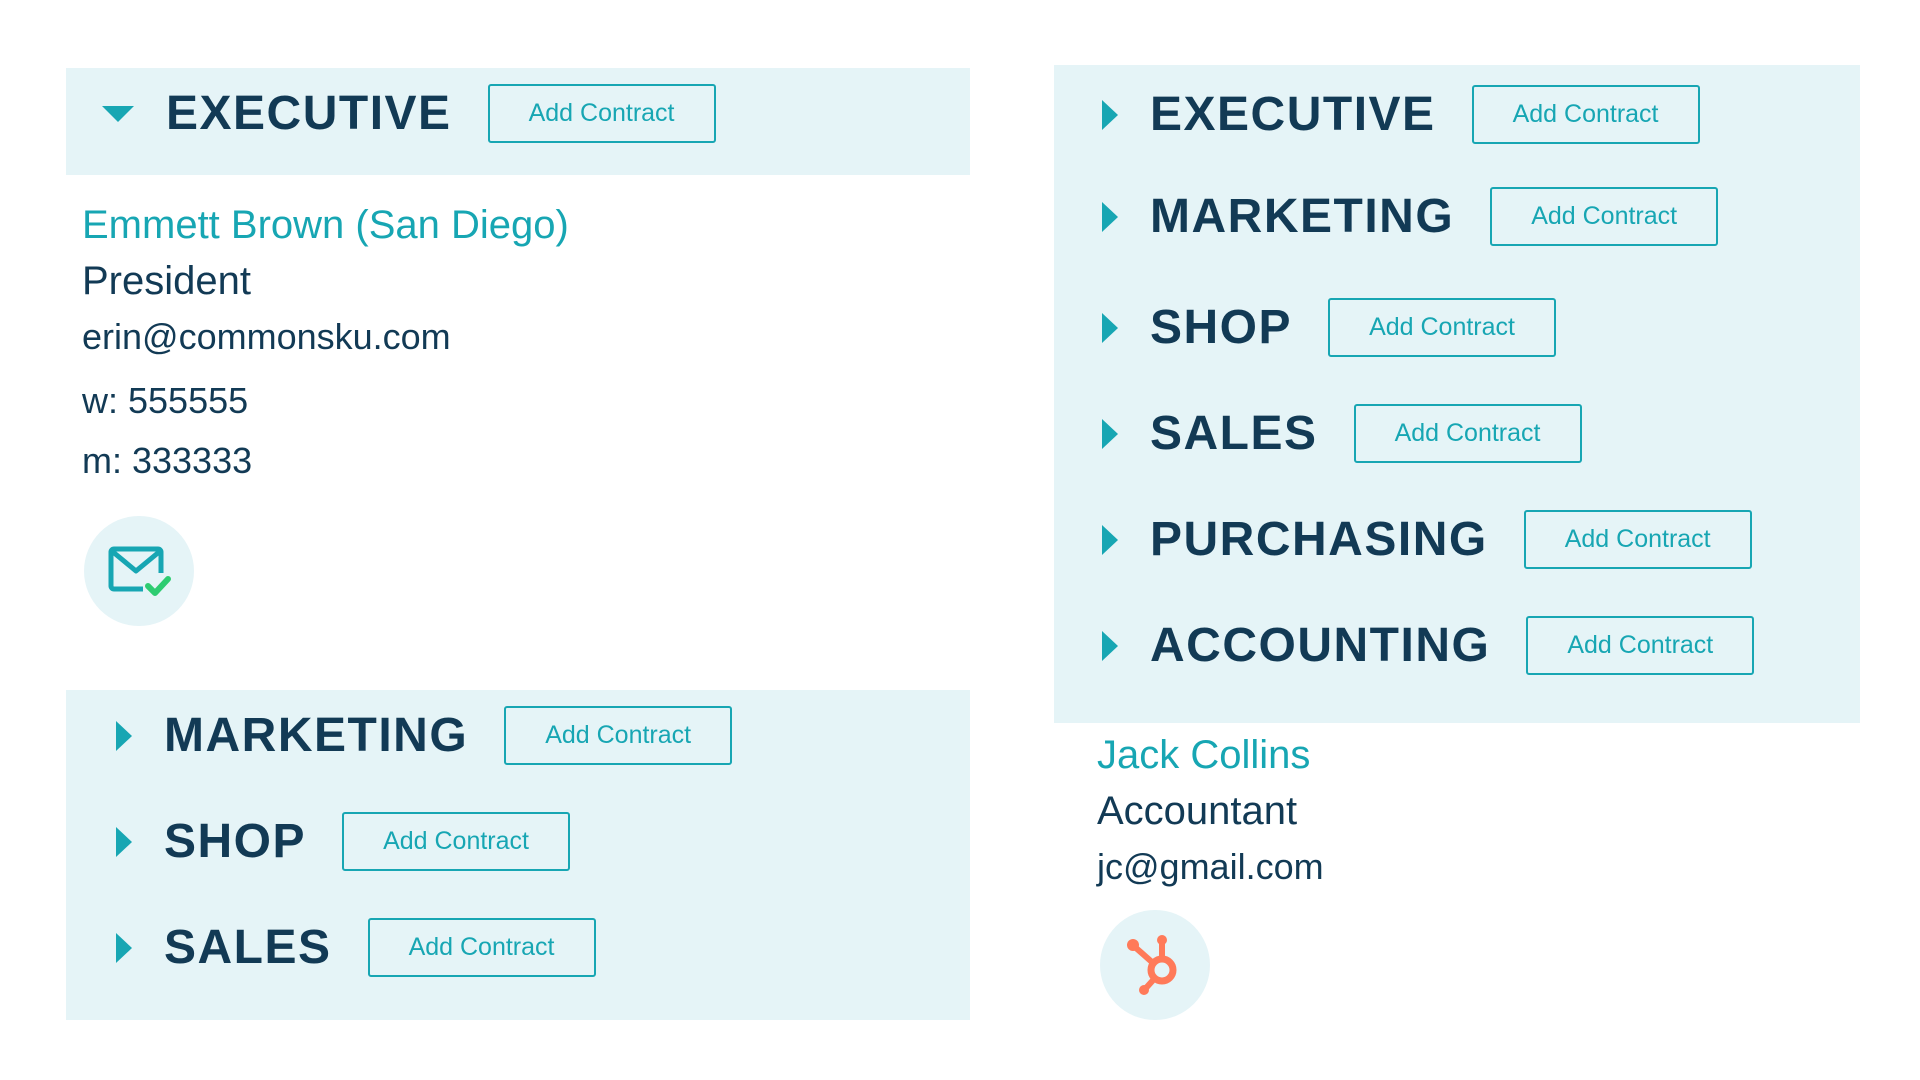 This screenshot has height=1080, width=1920. Describe the element at coordinates (266, 336) in the screenshot. I see `contact-email: erin@commonsku.com` at that location.